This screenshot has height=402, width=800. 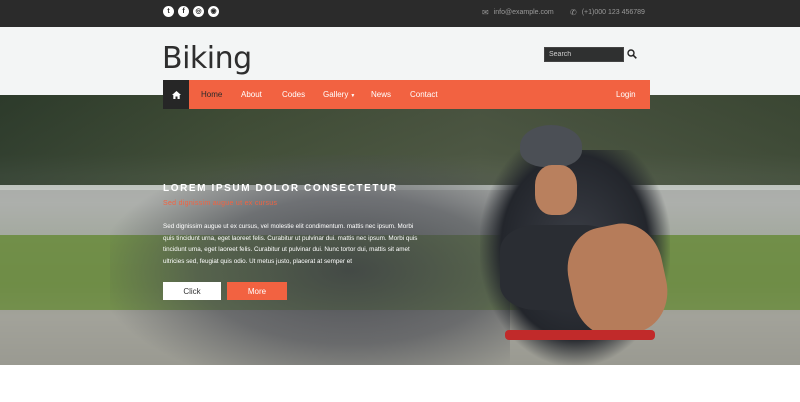 What do you see at coordinates (485, 12) in the screenshot?
I see `envelope-icon: ✉` at bounding box center [485, 12].